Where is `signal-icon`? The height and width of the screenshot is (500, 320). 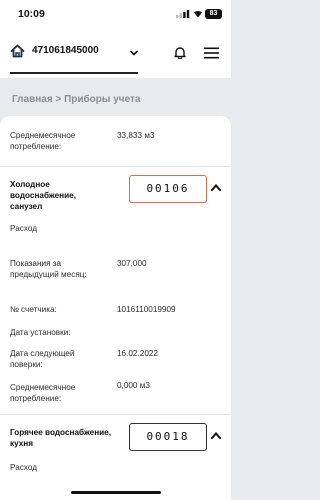 signal-icon is located at coordinates (183, 14).